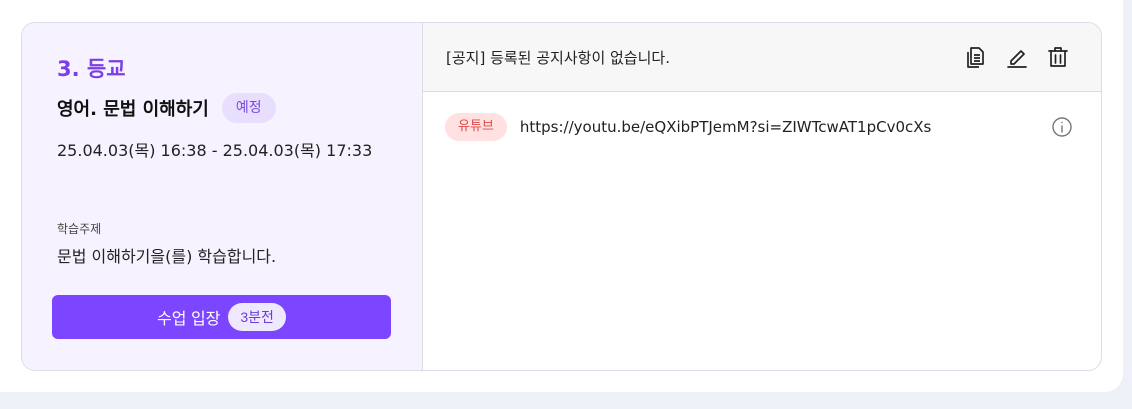  I want to click on topic-text: 문법 이해하기을(를) 학습합니다., so click(167, 256).